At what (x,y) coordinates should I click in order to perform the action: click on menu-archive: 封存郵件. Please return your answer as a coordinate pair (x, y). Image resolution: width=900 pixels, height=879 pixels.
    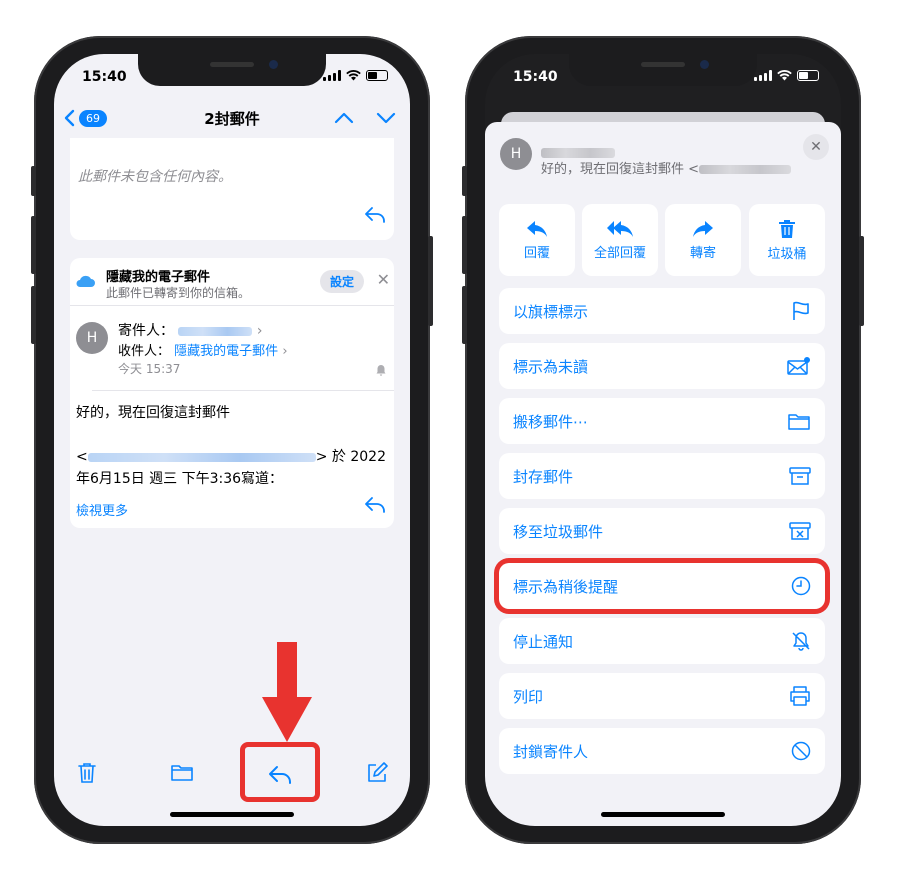
    Looking at the image, I should click on (662, 476).